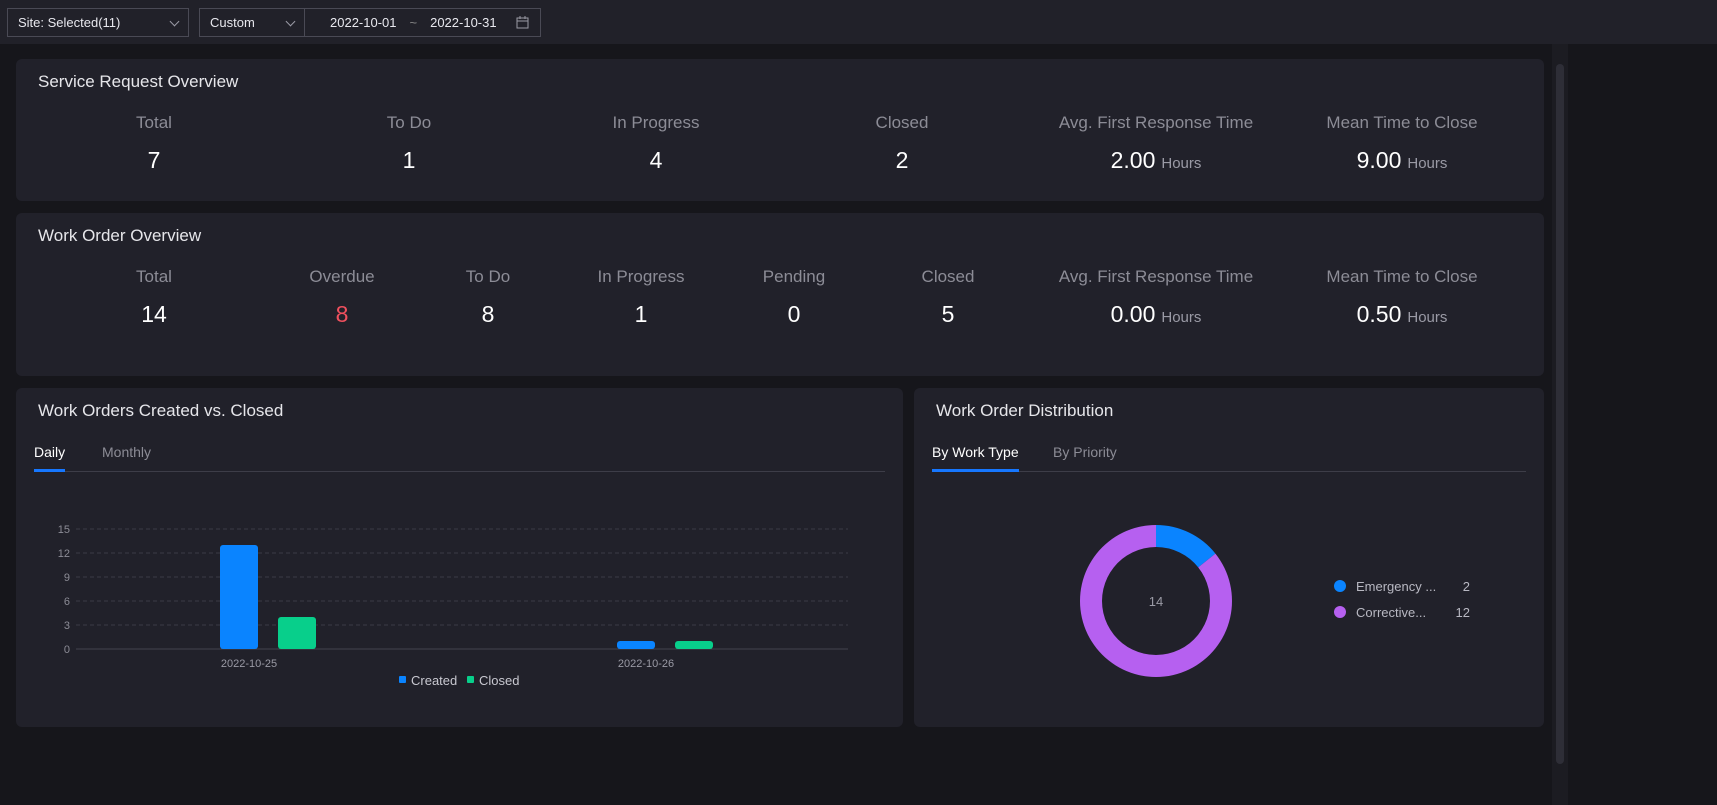 The image size is (1717, 805). What do you see at coordinates (249, 664) in the screenshot?
I see `x-tick-label: 2022-10-25` at bounding box center [249, 664].